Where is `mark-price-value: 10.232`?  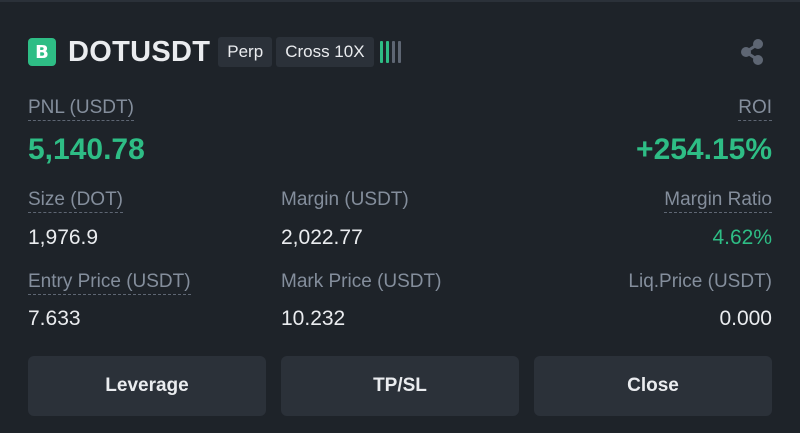 mark-price-value: 10.232 is located at coordinates (313, 318).